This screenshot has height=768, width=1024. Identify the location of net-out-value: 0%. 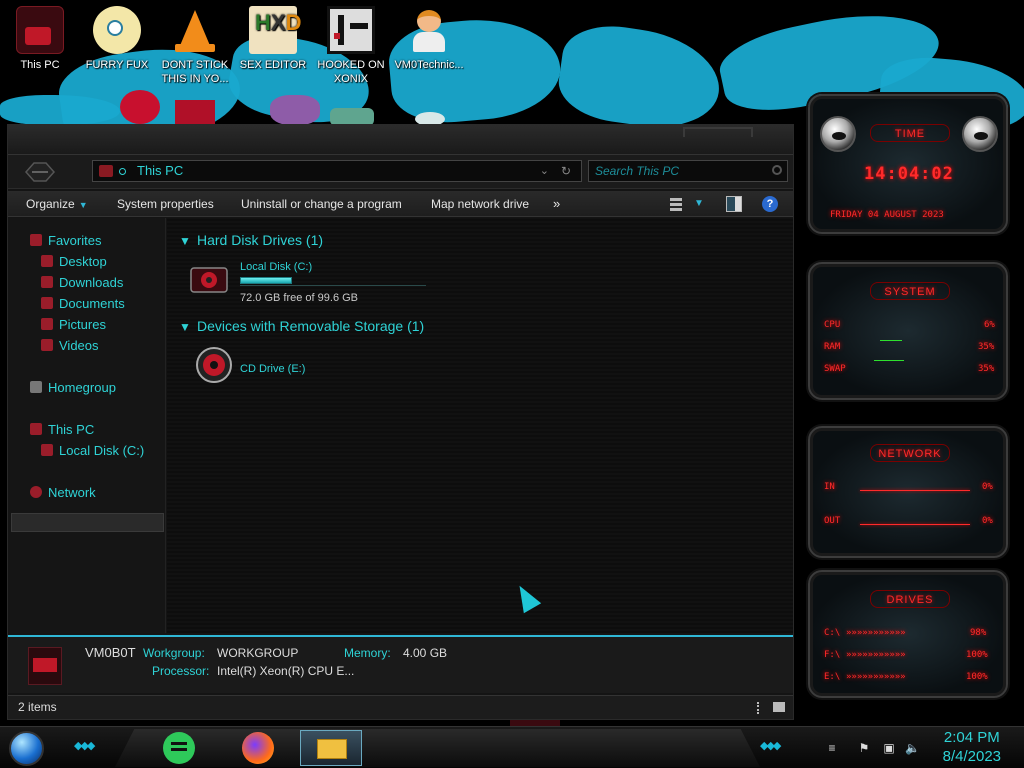
(987, 521).